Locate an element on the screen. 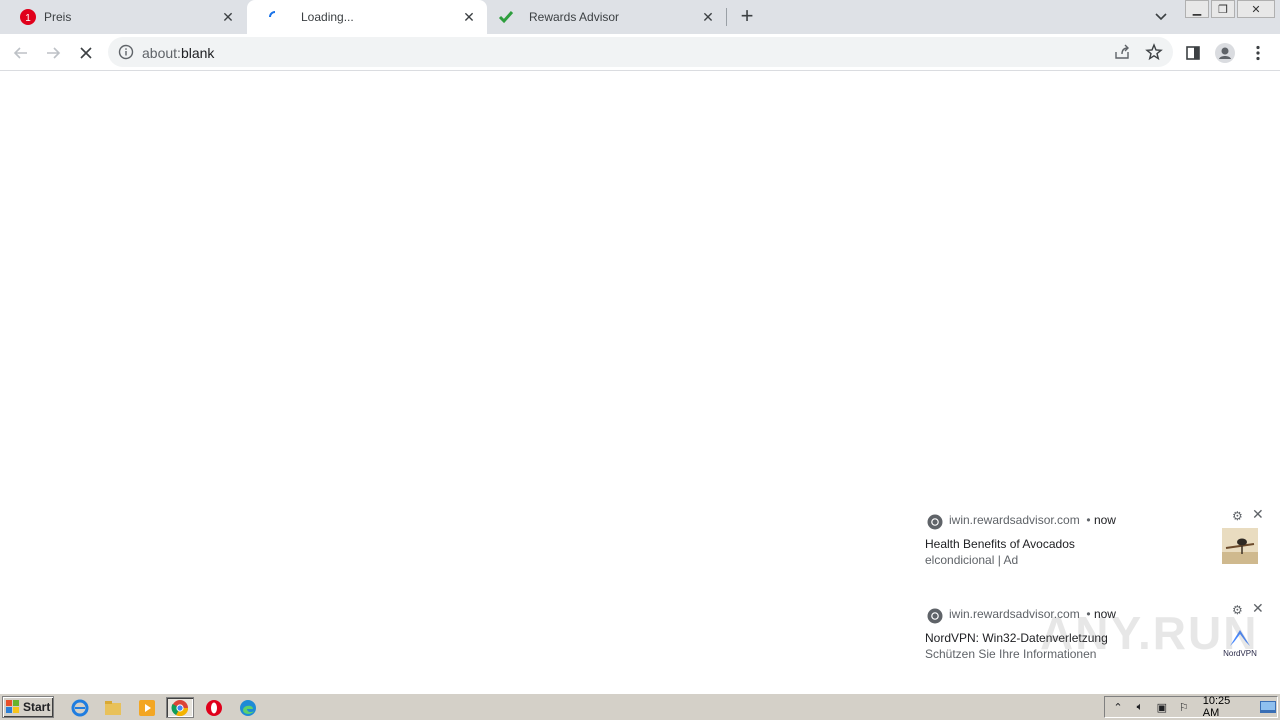 Image resolution: width=1280 pixels, height=720 pixels. back-button is located at coordinates (21, 53).